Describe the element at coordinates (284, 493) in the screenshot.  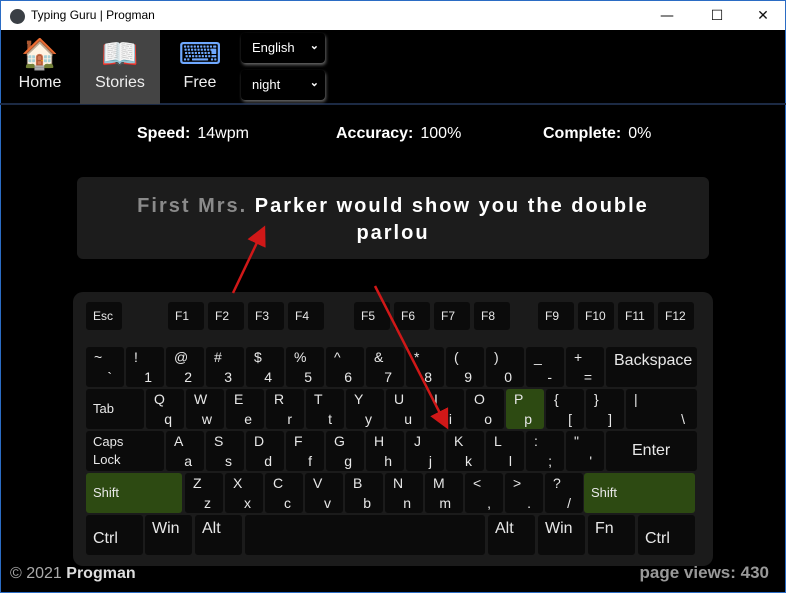
I see `key-c: Cc` at that location.